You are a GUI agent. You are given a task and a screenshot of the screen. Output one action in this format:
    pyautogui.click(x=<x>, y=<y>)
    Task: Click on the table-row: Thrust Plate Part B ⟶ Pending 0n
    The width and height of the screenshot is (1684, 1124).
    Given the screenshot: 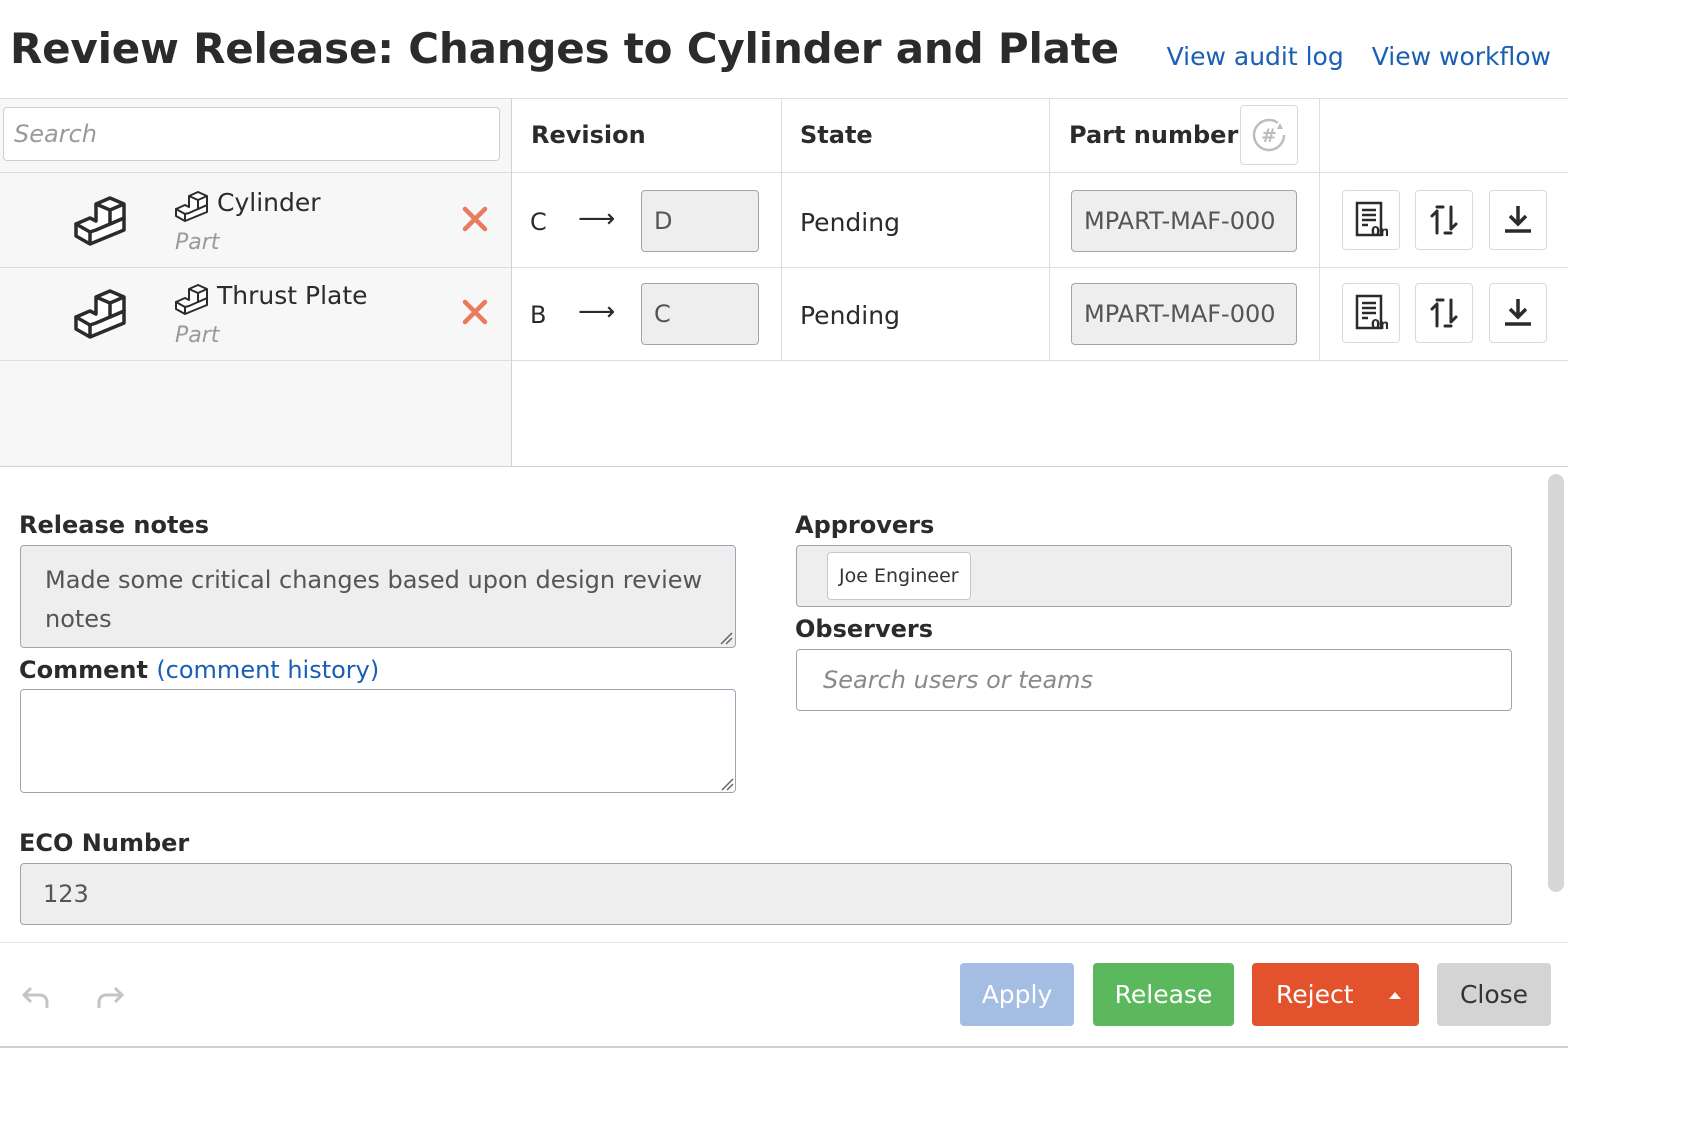 What is the action you would take?
    pyautogui.click(x=784, y=313)
    